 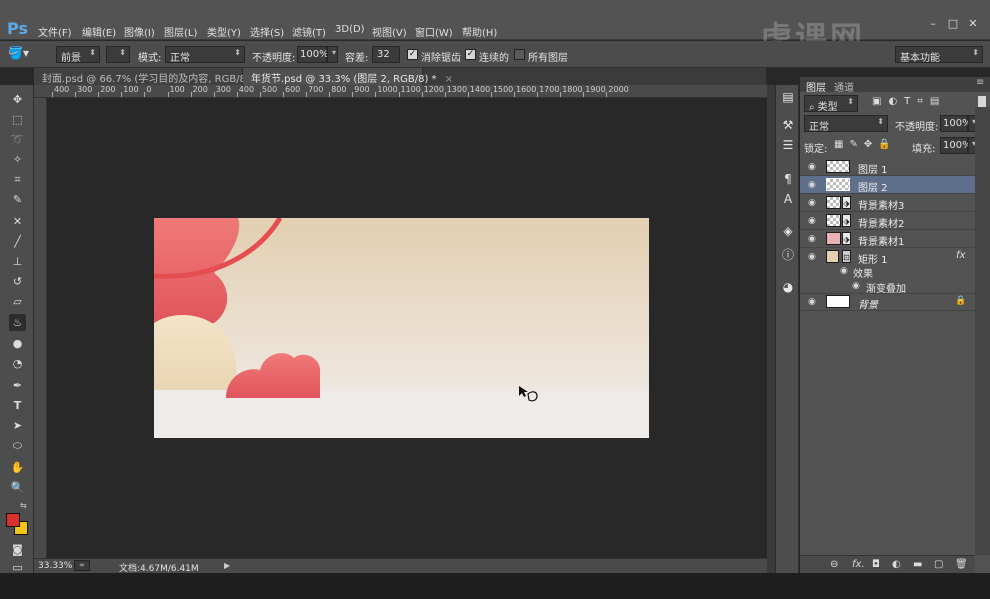 I want to click on history-brush-tool-icon: ↺, so click(x=17, y=281).